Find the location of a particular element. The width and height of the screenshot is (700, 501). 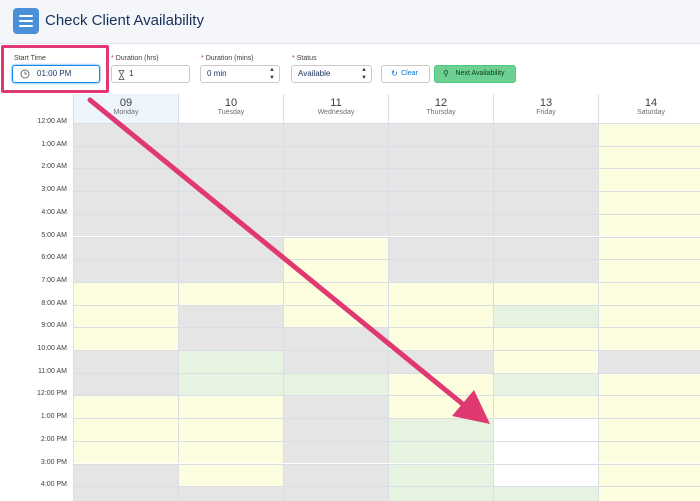

menu-icon is located at coordinates (26, 21).